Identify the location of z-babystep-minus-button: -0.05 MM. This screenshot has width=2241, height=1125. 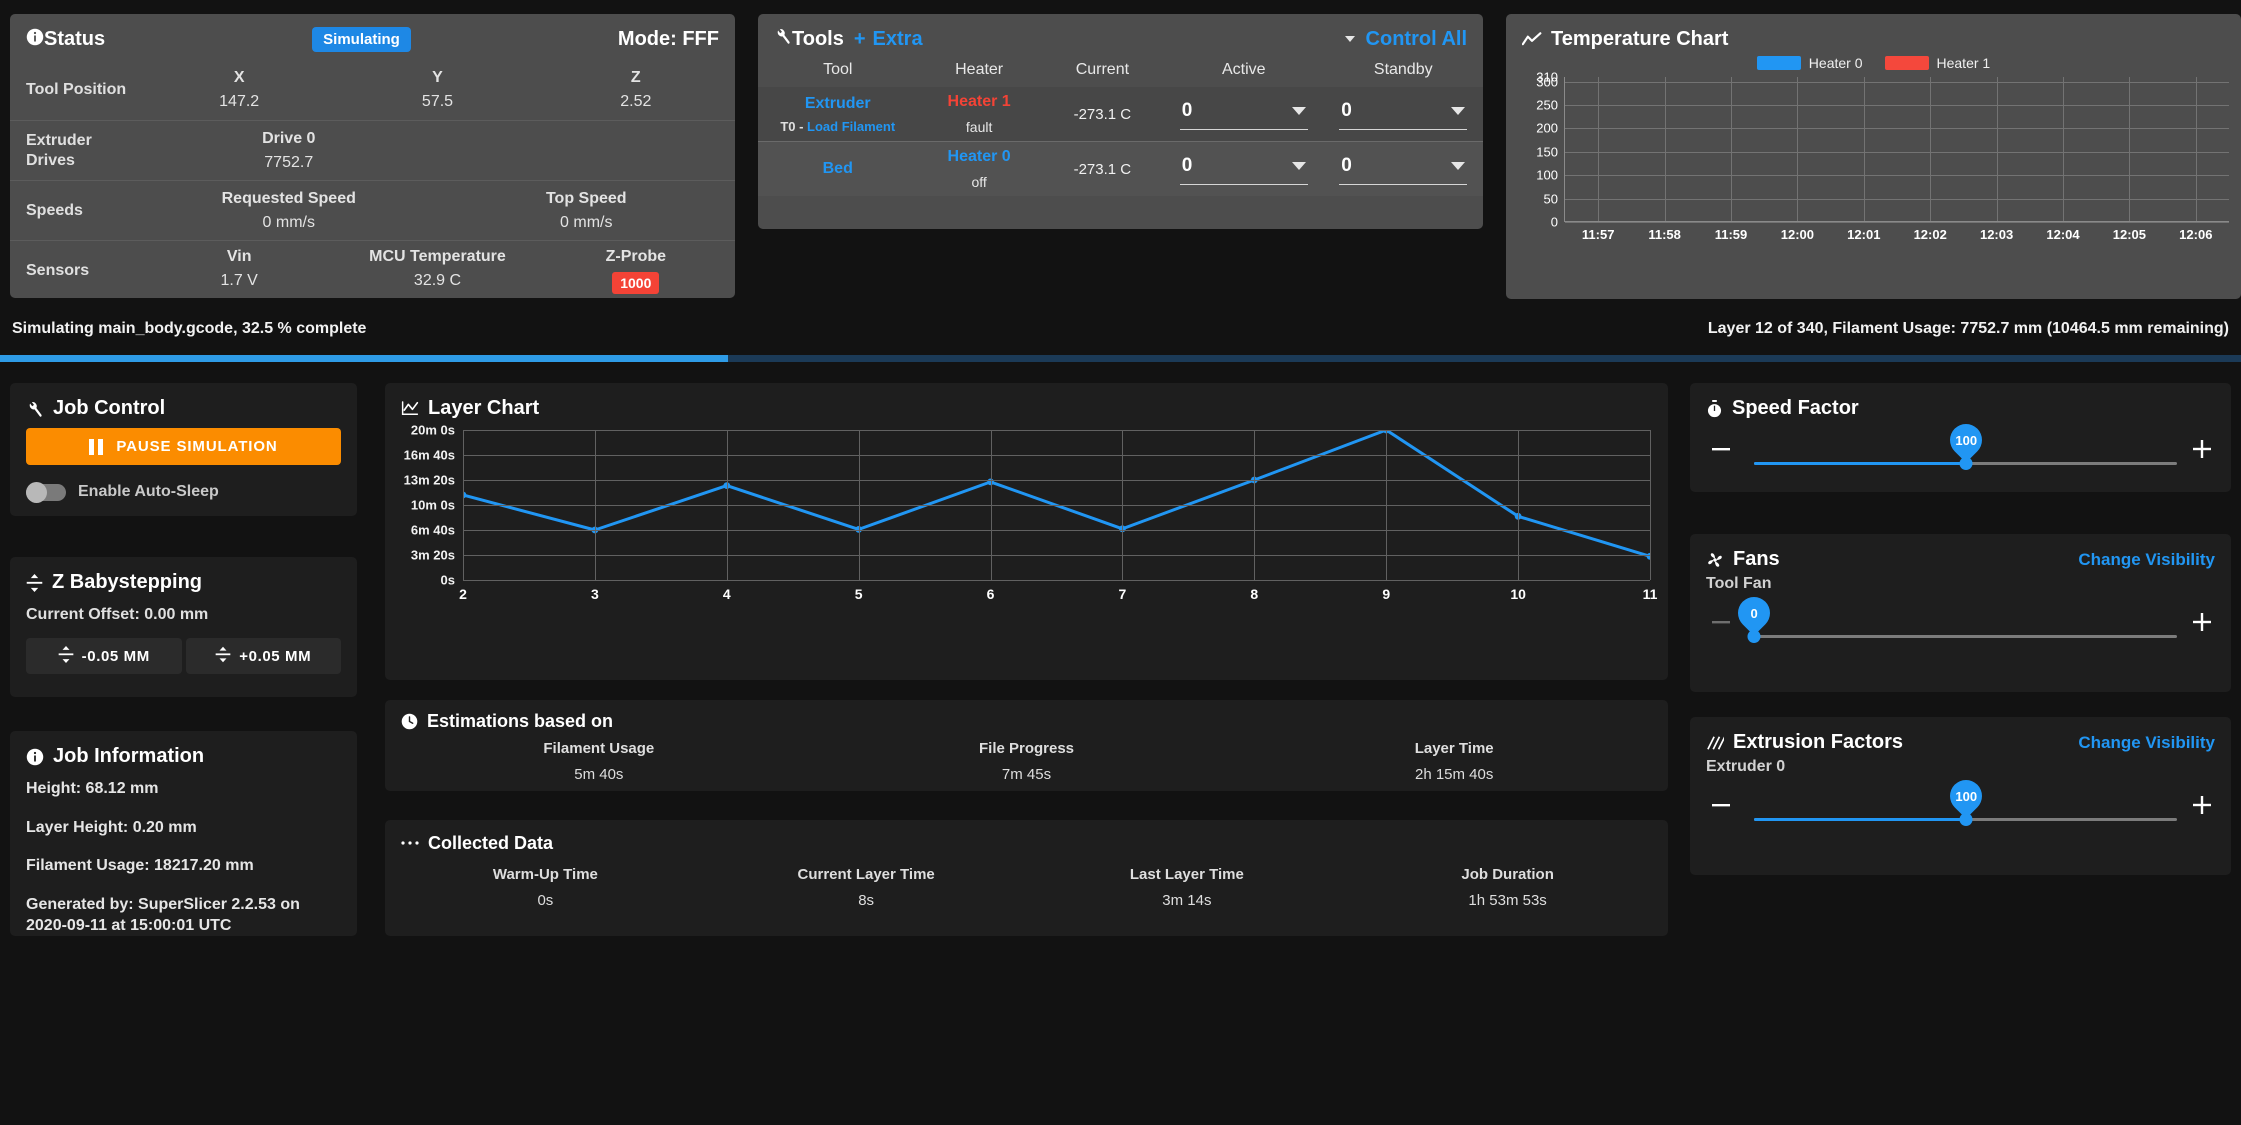
(104, 656).